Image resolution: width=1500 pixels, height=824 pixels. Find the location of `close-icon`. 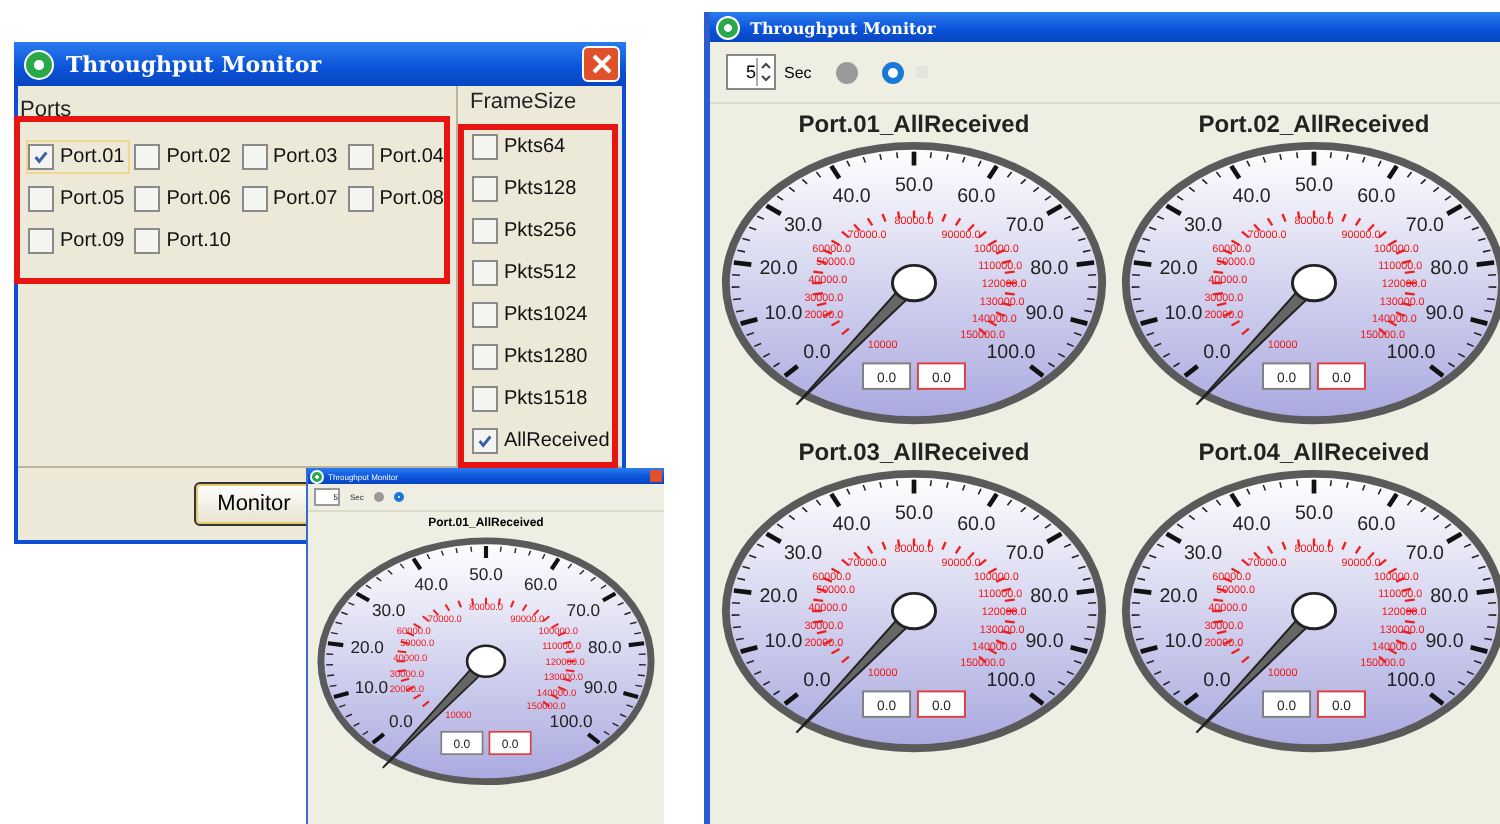

close-icon is located at coordinates (601, 64).